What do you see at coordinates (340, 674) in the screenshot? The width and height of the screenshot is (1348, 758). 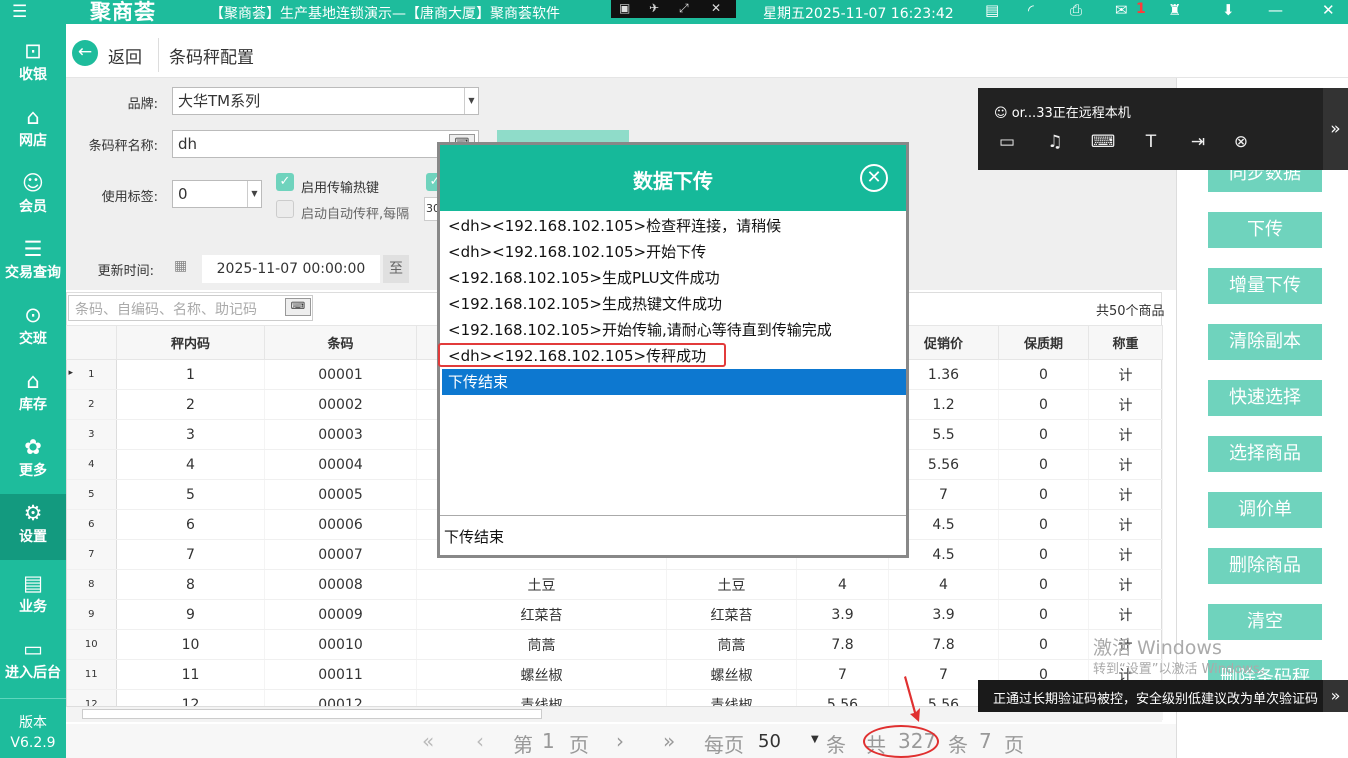 I see `table-cell: 00011` at bounding box center [340, 674].